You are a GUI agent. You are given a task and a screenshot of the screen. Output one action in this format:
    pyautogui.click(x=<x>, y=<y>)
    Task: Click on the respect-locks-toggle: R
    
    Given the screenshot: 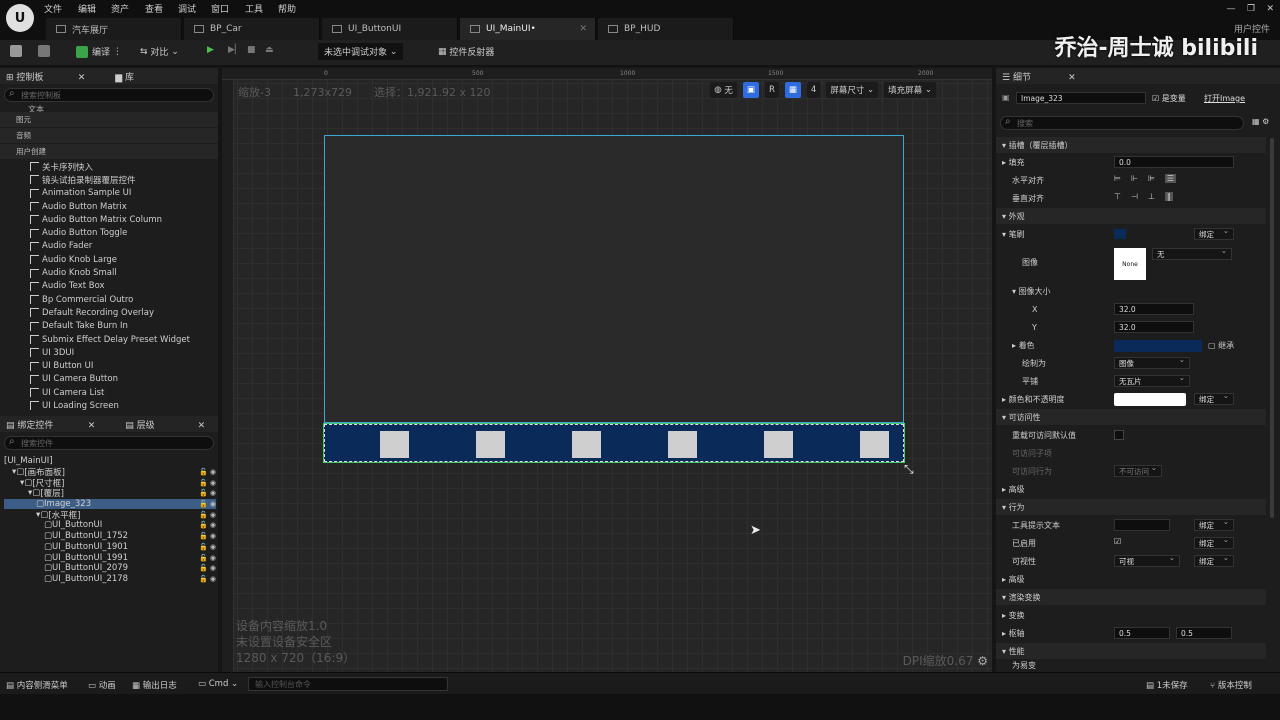 What is the action you would take?
    pyautogui.click(x=771, y=90)
    